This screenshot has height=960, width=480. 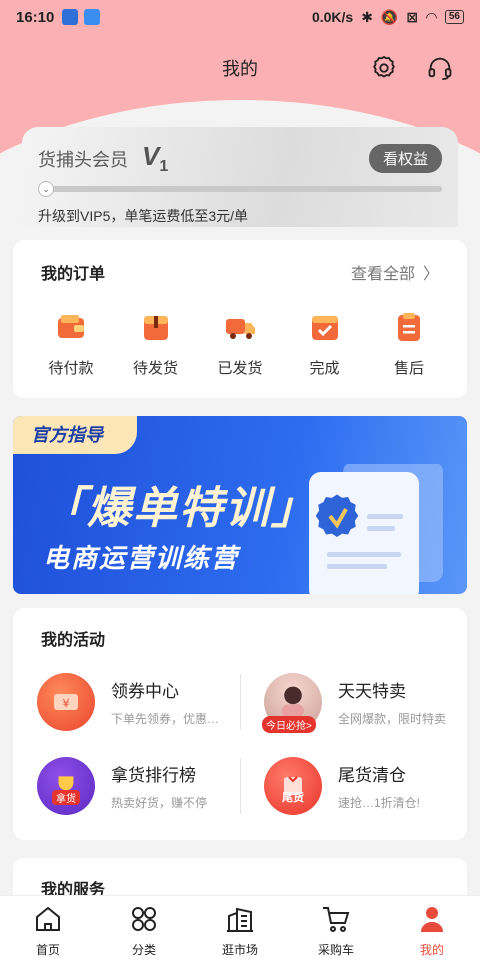 What do you see at coordinates (405, 159) in the screenshot?
I see `view-rights-button: 看权益` at bounding box center [405, 159].